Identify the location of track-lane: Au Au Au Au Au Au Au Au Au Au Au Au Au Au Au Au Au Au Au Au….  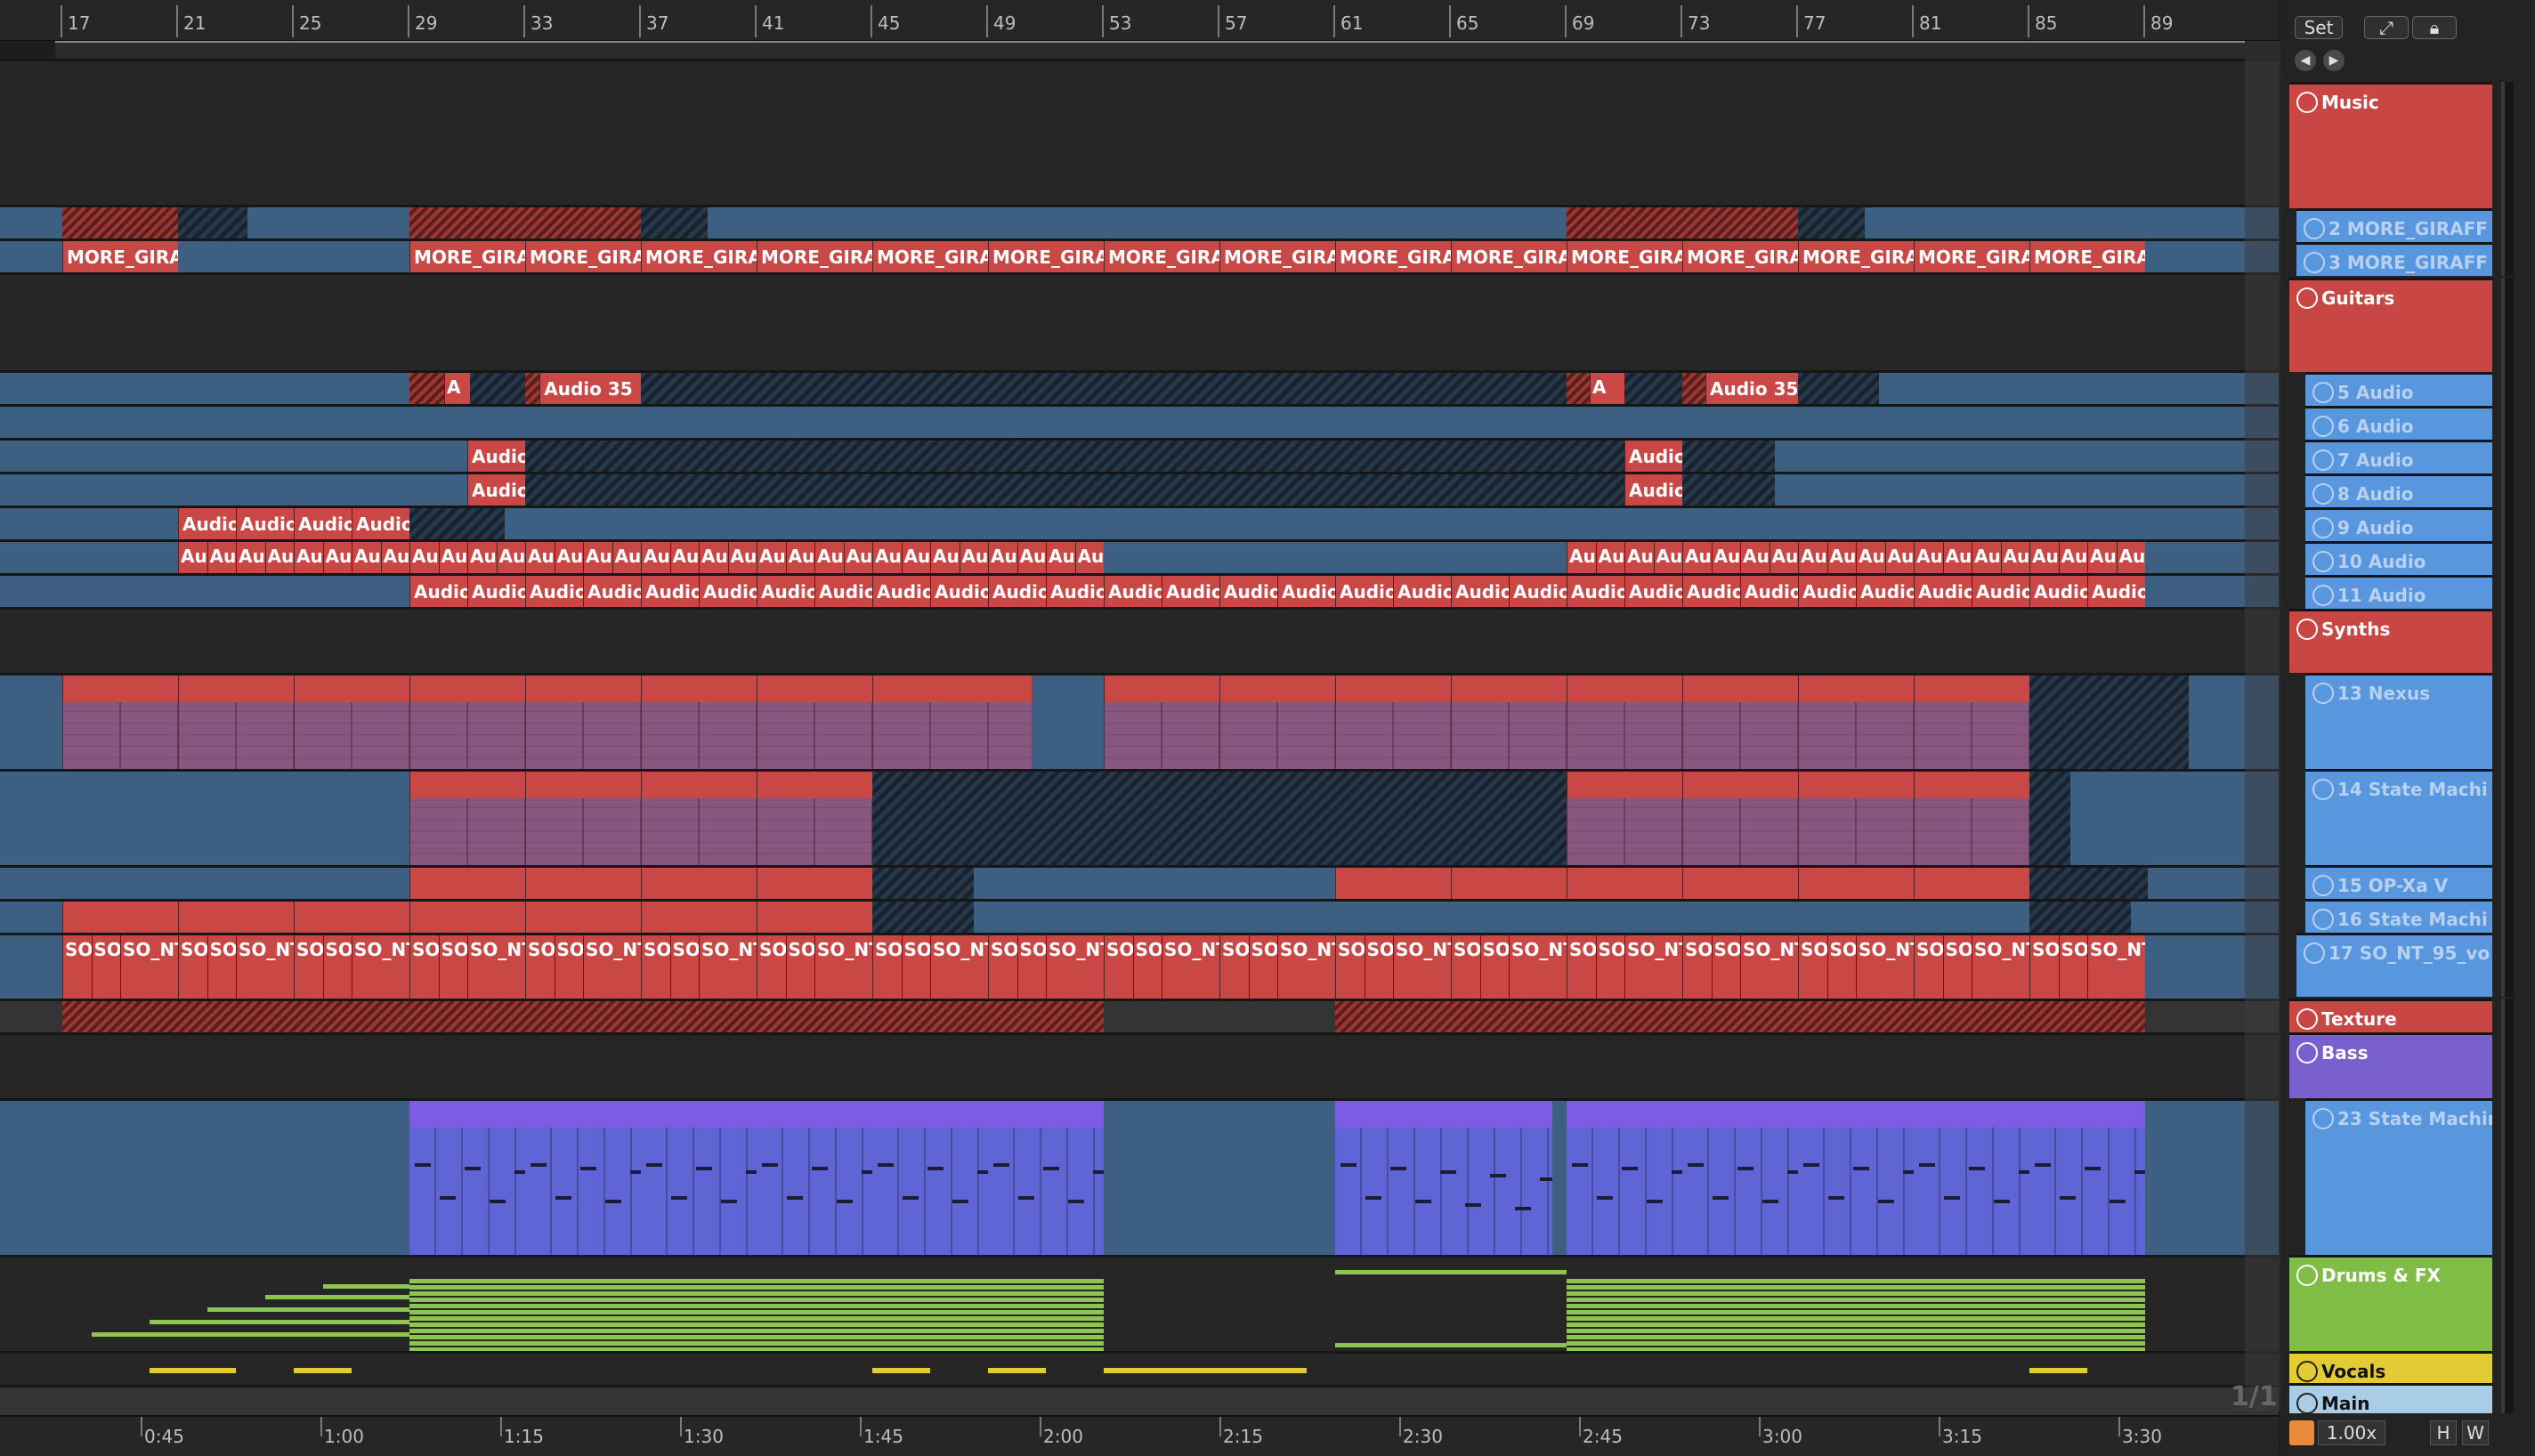
(1139, 556).